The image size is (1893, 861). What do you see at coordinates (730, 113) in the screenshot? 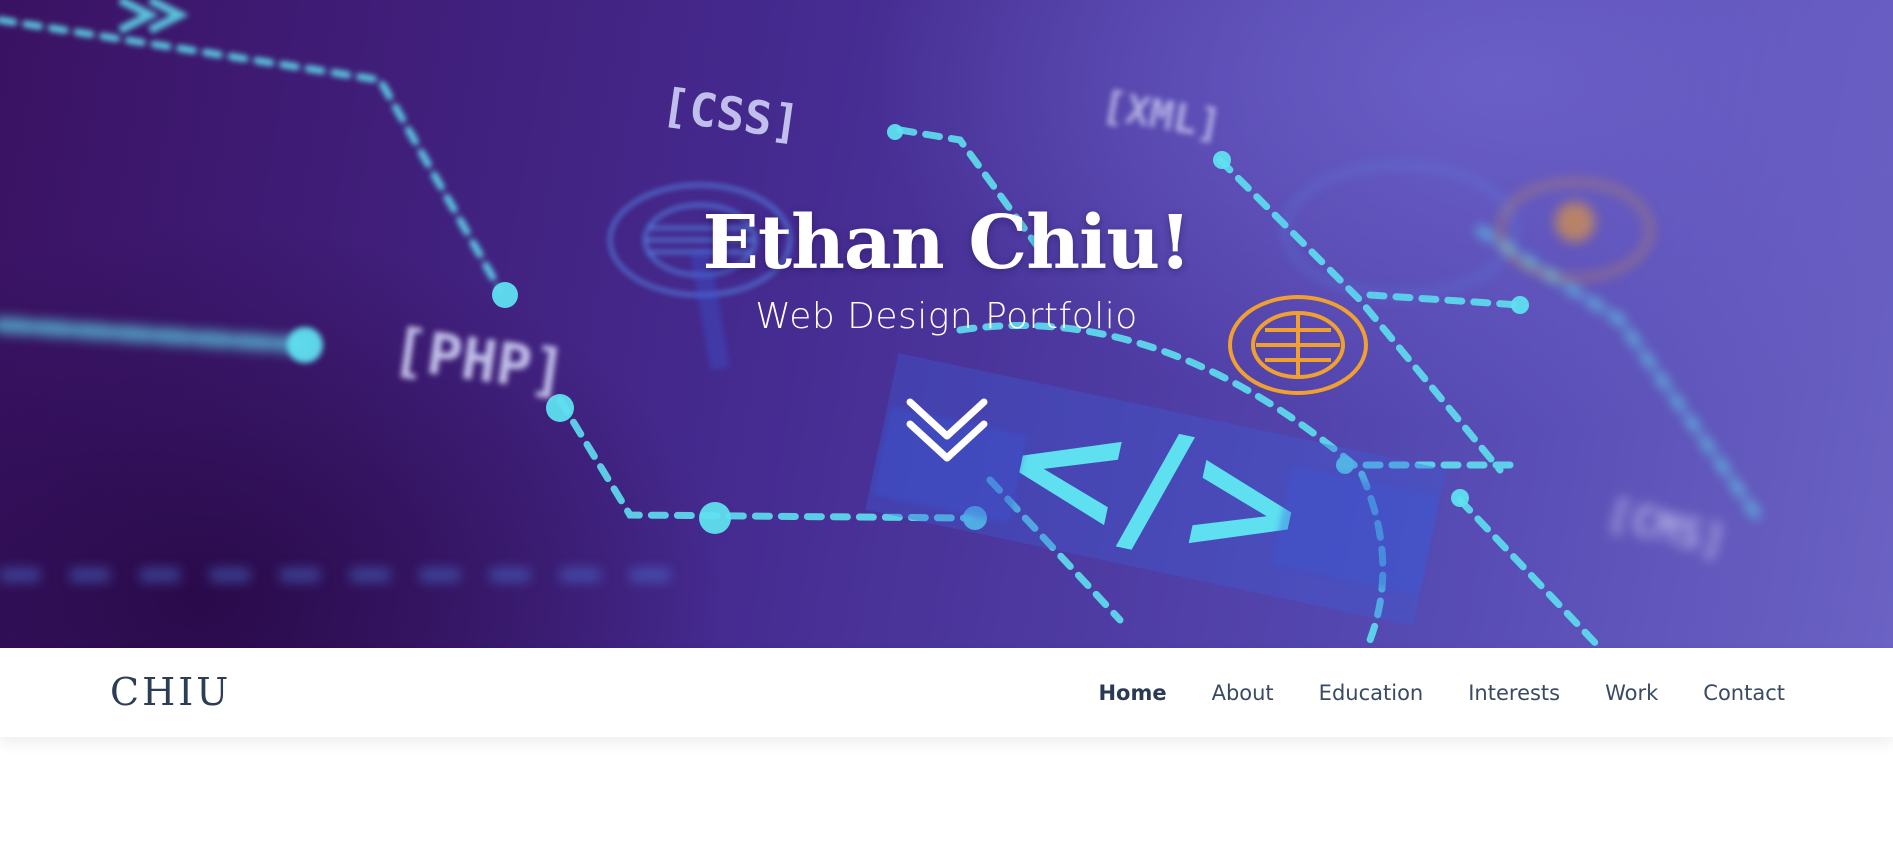
I see `label-css: [CSS]` at bounding box center [730, 113].